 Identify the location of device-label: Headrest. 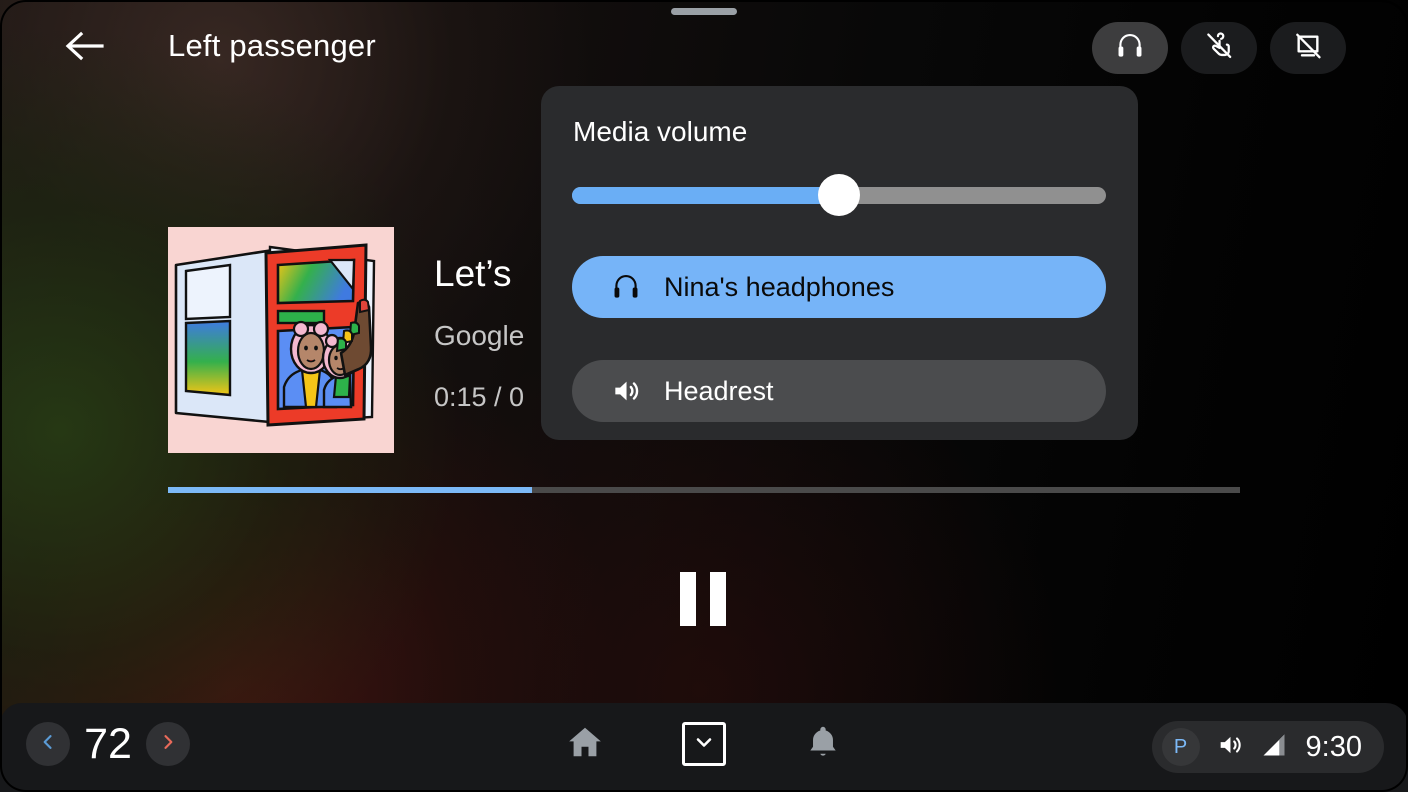
(719, 390).